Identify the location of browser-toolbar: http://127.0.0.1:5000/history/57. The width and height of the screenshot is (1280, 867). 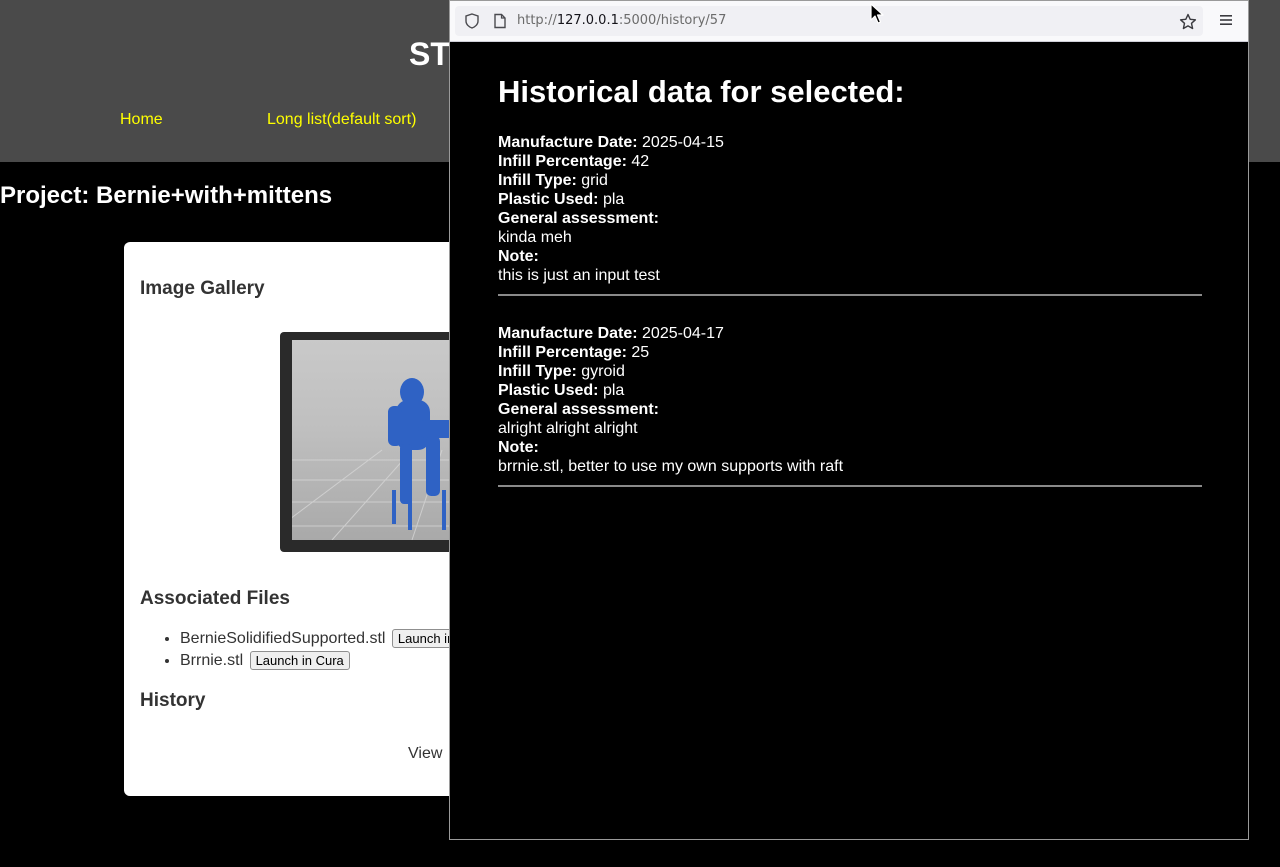
(849, 21).